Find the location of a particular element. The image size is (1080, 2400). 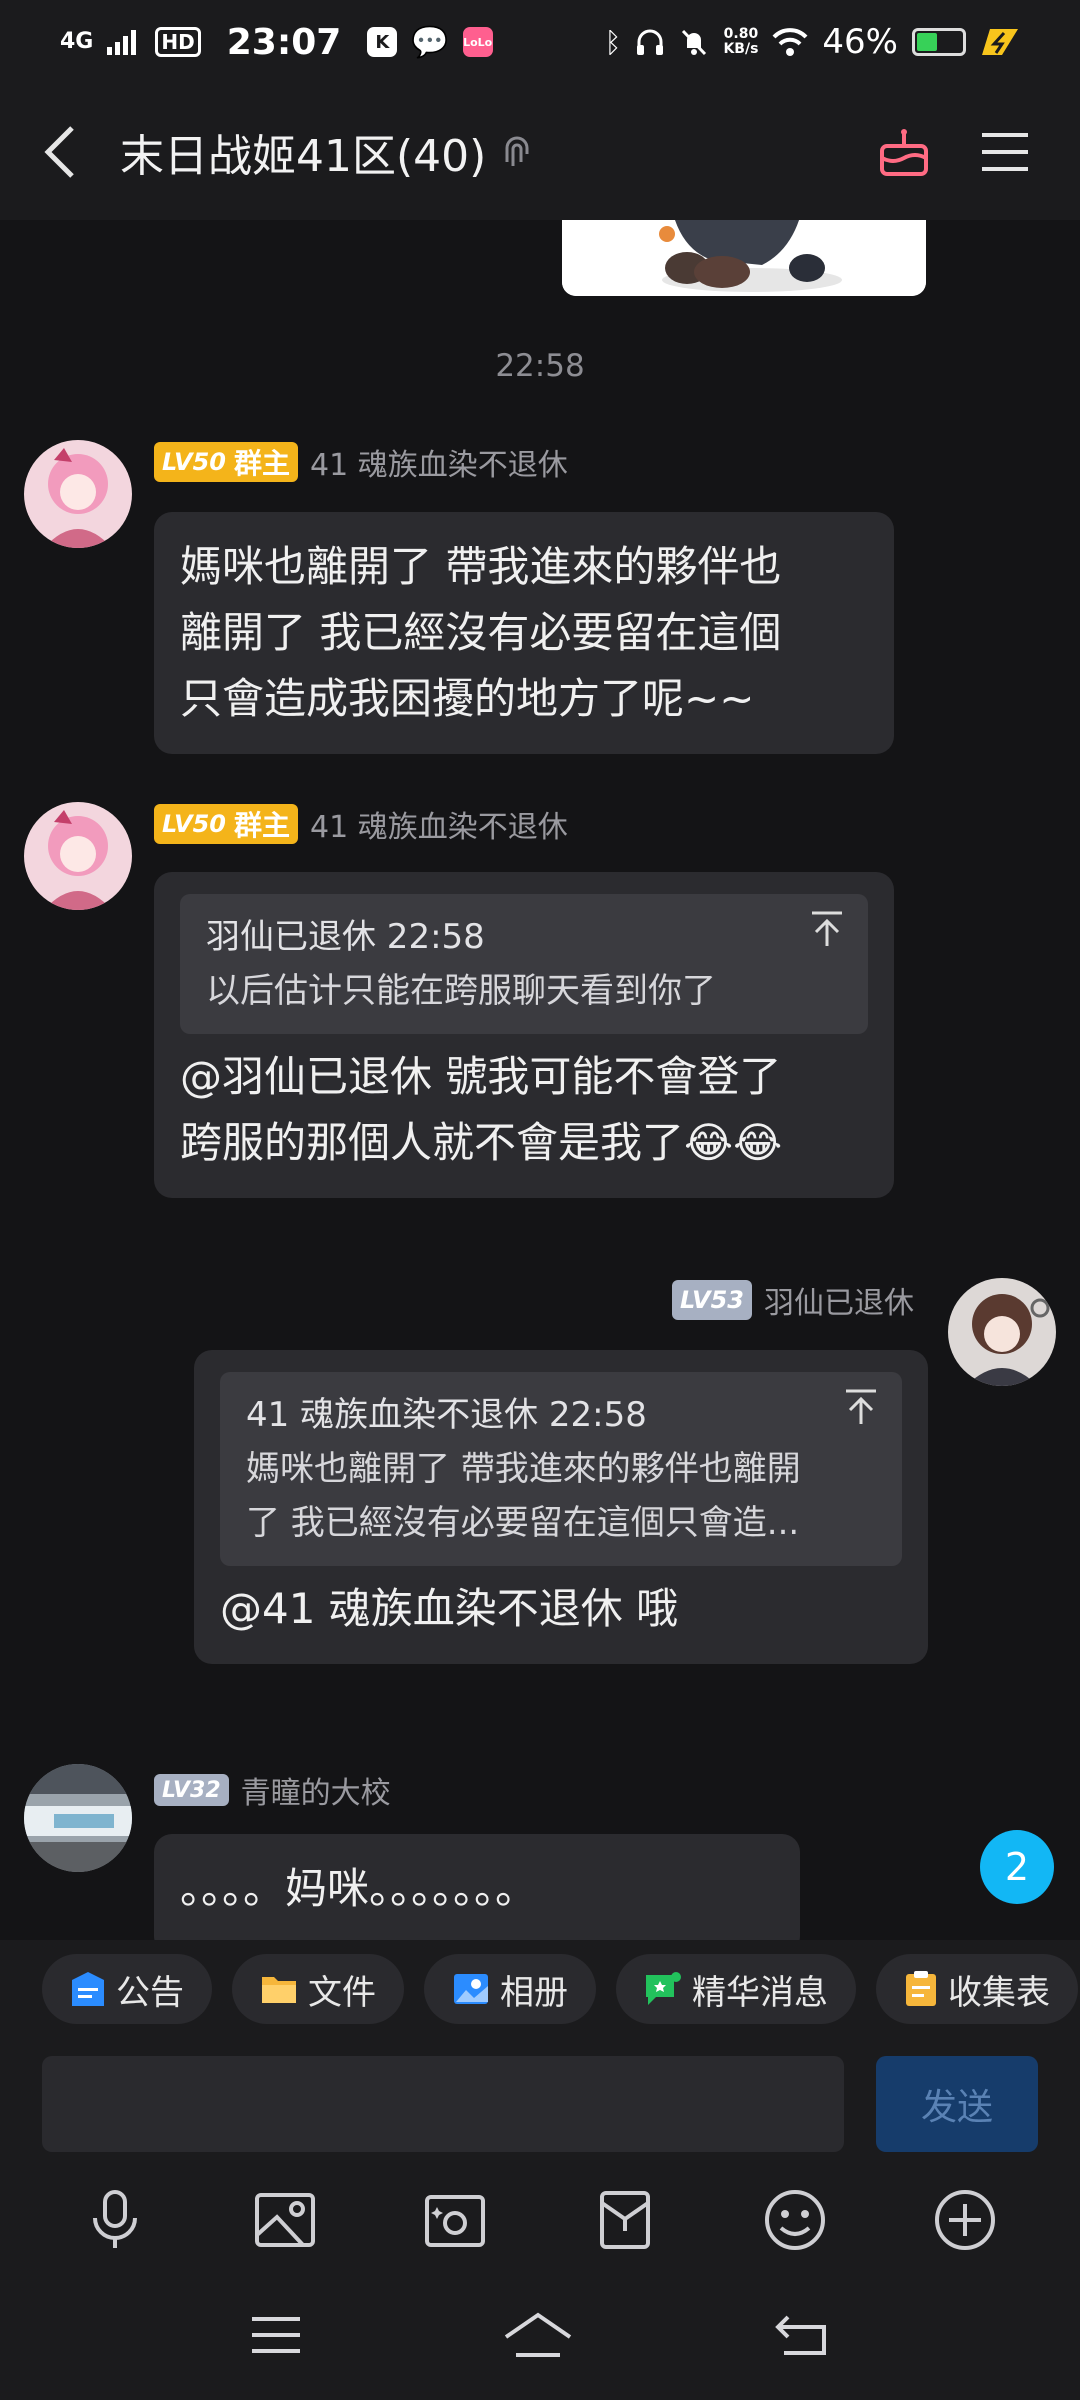

plus-circle-icon is located at coordinates (965, 2220).